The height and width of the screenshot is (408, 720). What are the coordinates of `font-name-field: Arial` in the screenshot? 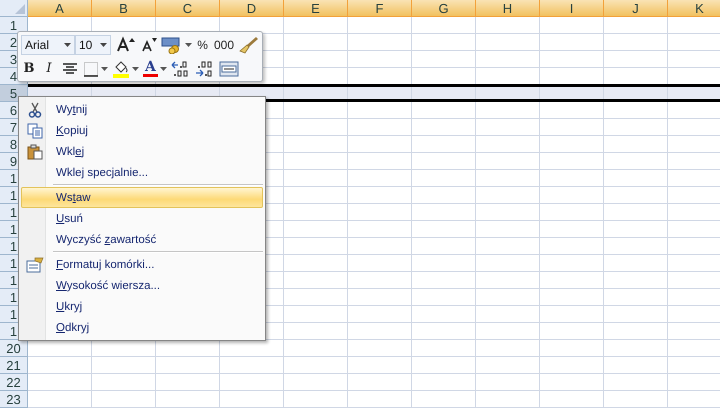 It's located at (48, 44).